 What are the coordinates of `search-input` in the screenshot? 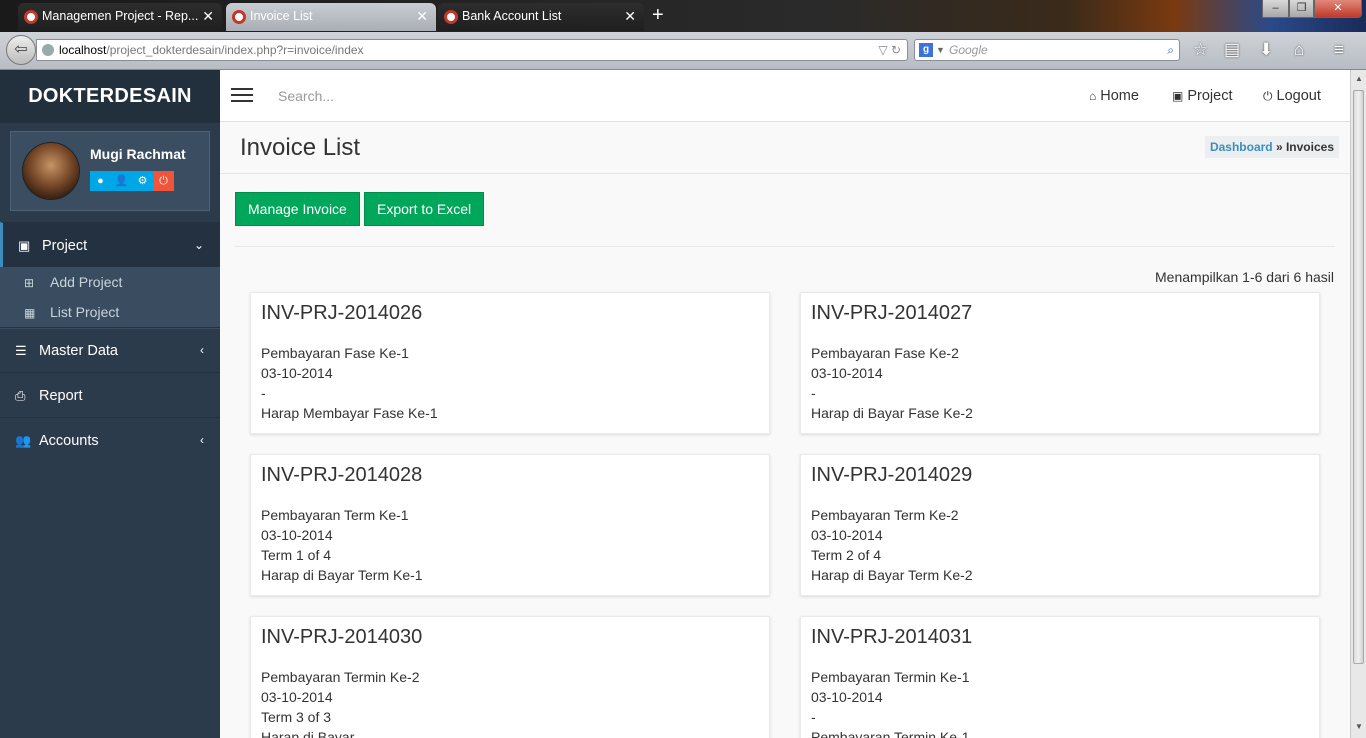 It's located at (426, 96).